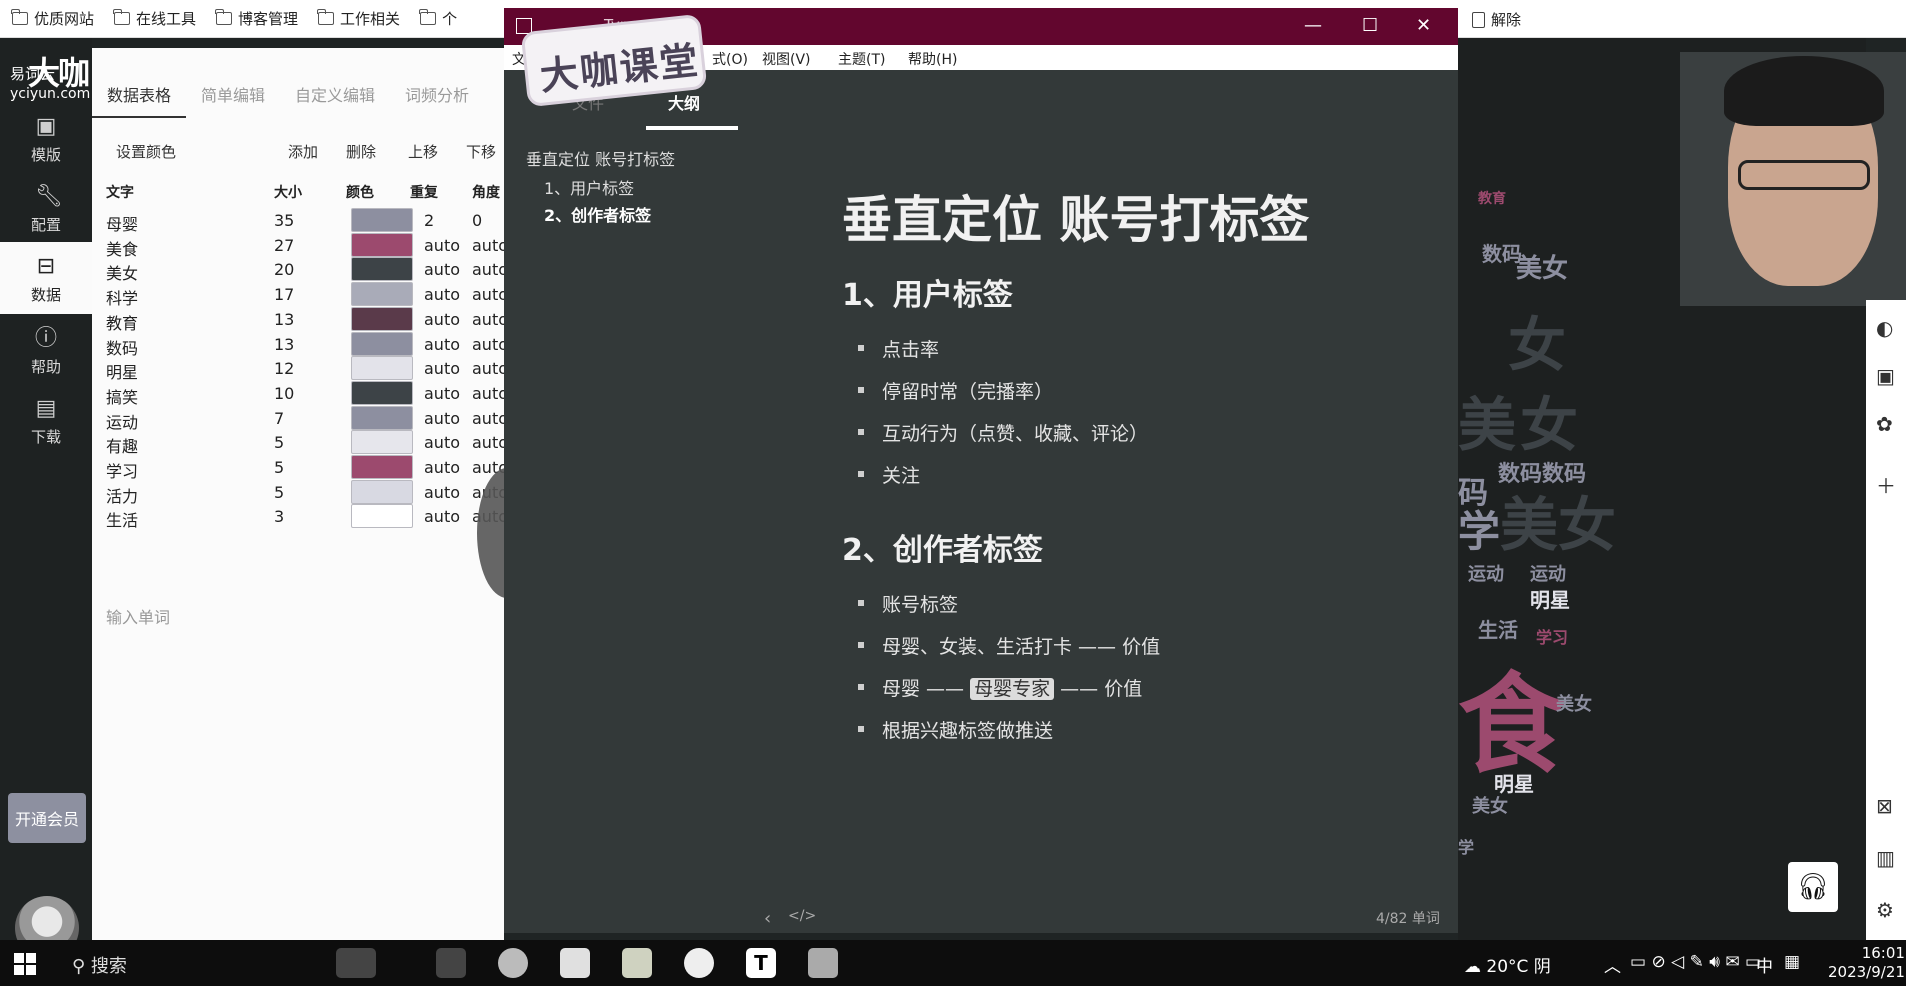 The height and width of the screenshot is (986, 1906). I want to click on bookmark-item: 博客管理, so click(256, 18).